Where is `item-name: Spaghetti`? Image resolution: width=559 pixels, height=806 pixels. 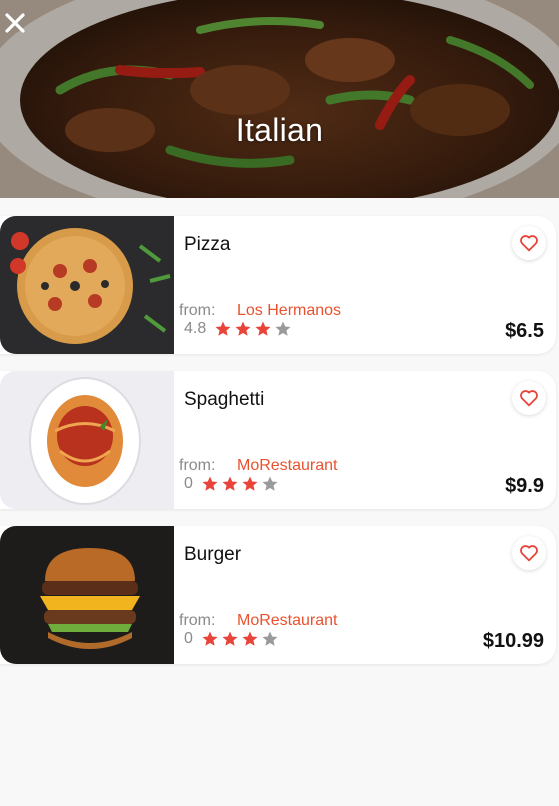 item-name: Spaghetti is located at coordinates (224, 399).